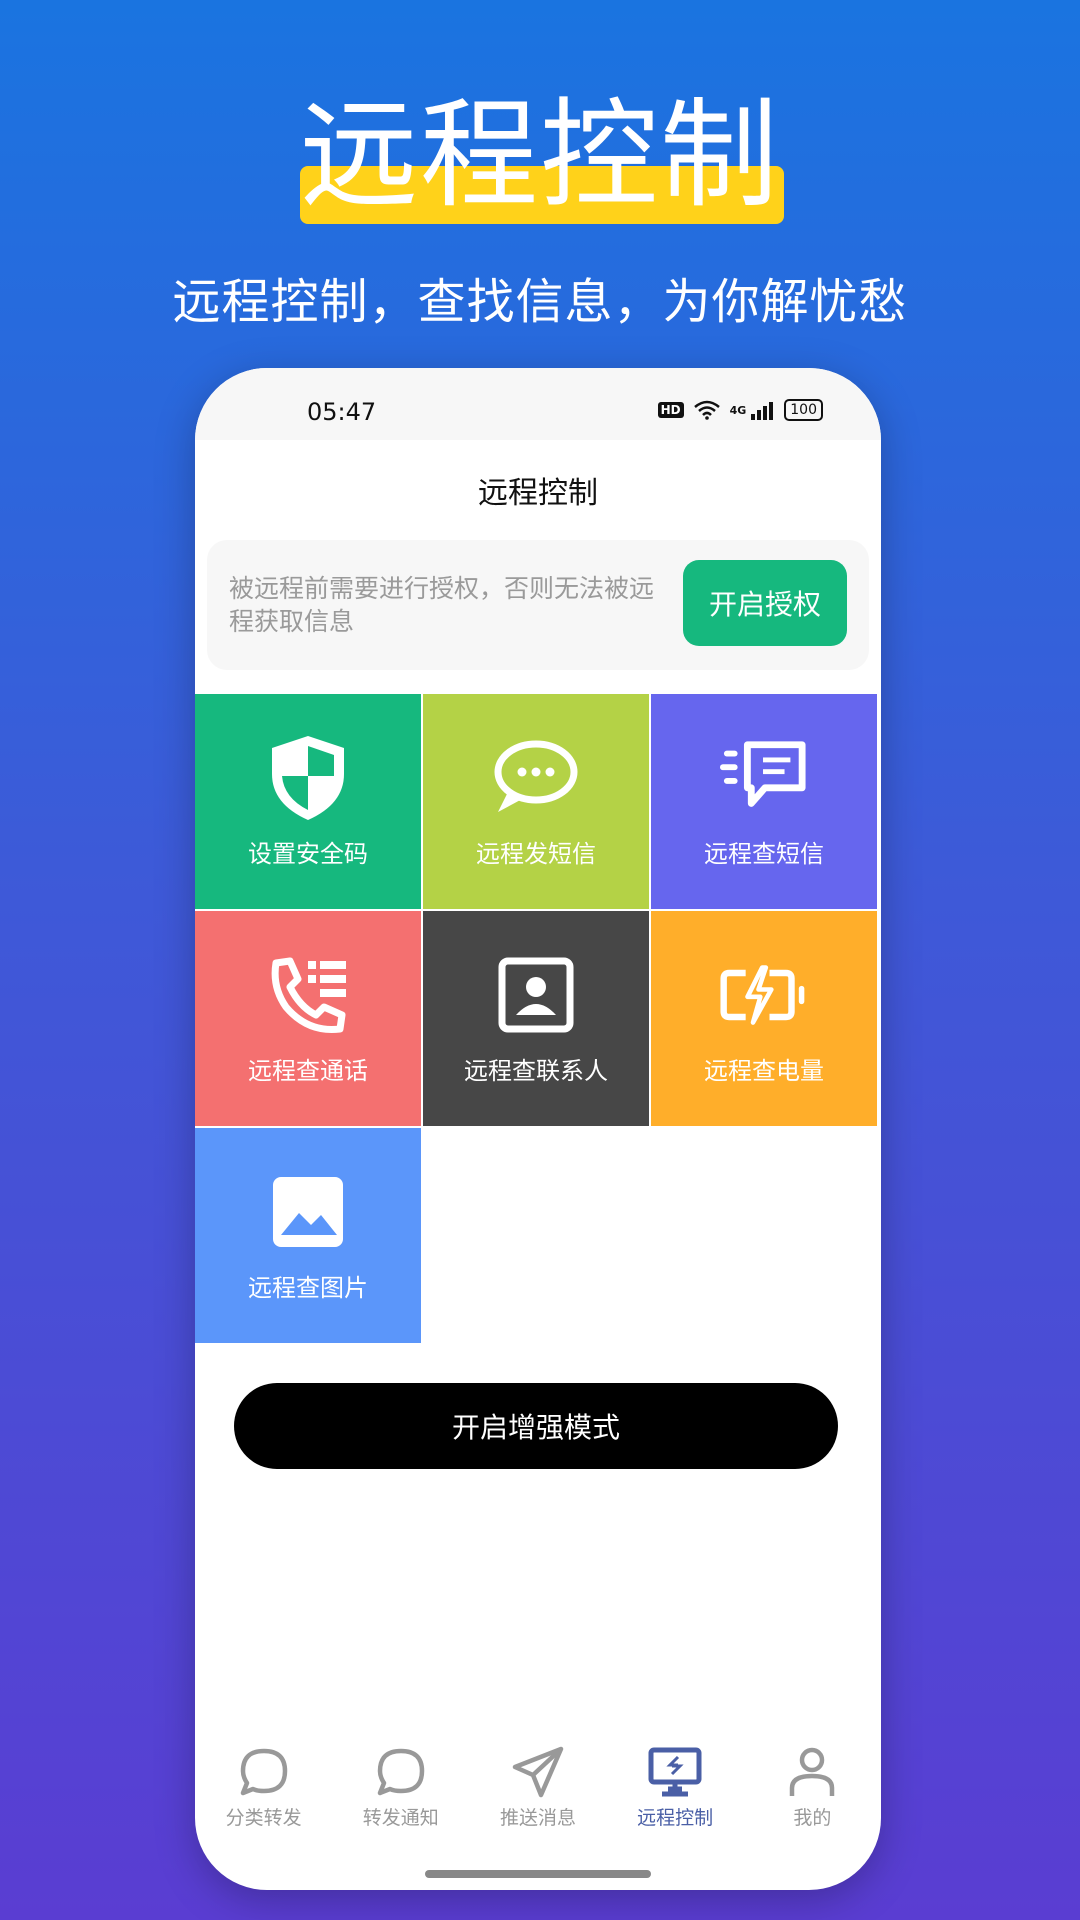 Image resolution: width=1080 pixels, height=1920 pixels. I want to click on tab-label: 推送消息, so click(537, 1818).